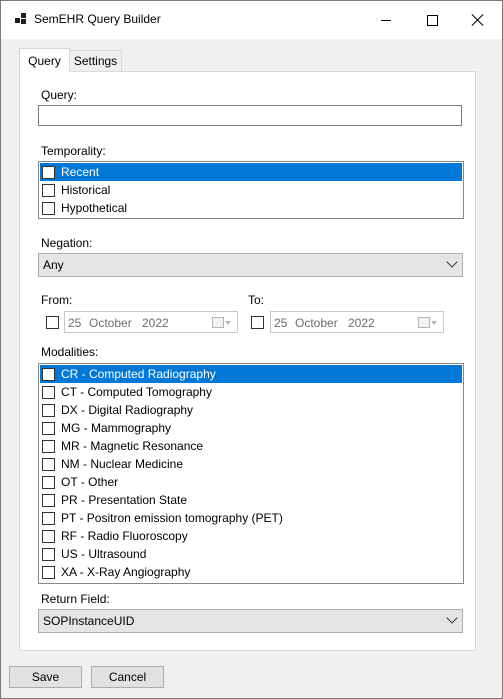  I want to click on list-item-label: Recent, so click(80, 172).